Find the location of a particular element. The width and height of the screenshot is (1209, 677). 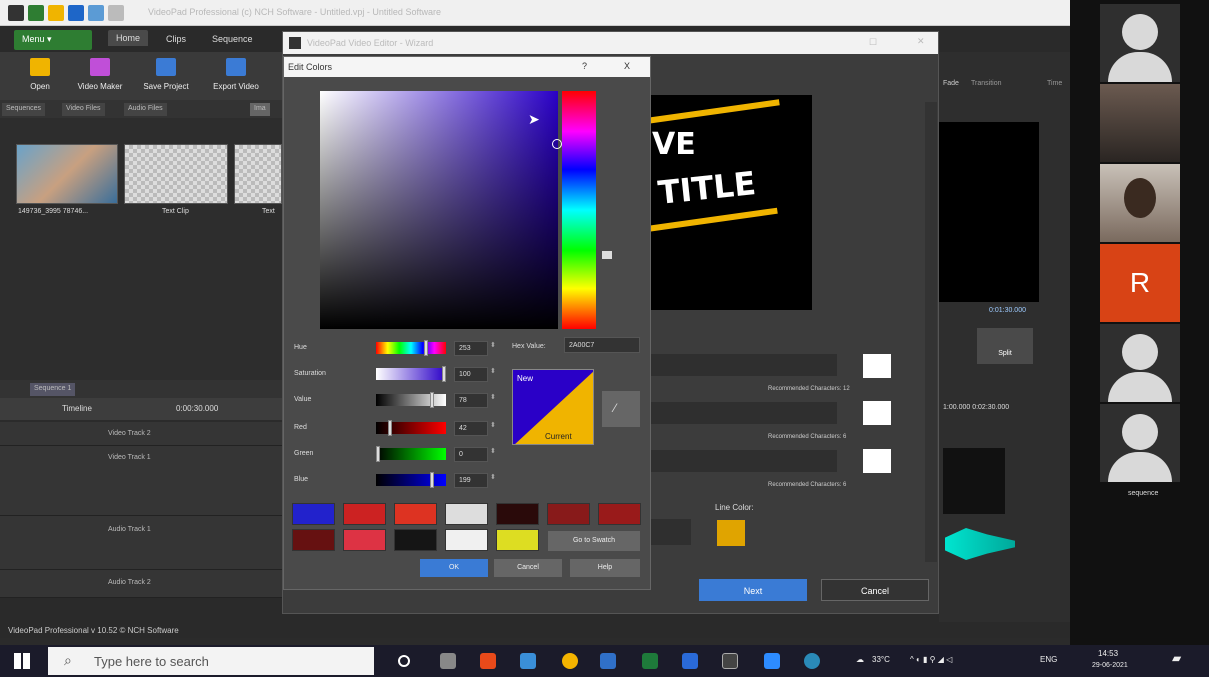

weather-icon: ☁ is located at coordinates (860, 659).